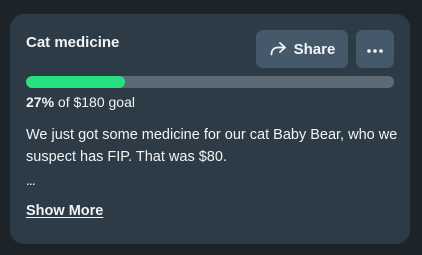  What do you see at coordinates (40, 102) in the screenshot?
I see `progress-percent: 27%` at bounding box center [40, 102].